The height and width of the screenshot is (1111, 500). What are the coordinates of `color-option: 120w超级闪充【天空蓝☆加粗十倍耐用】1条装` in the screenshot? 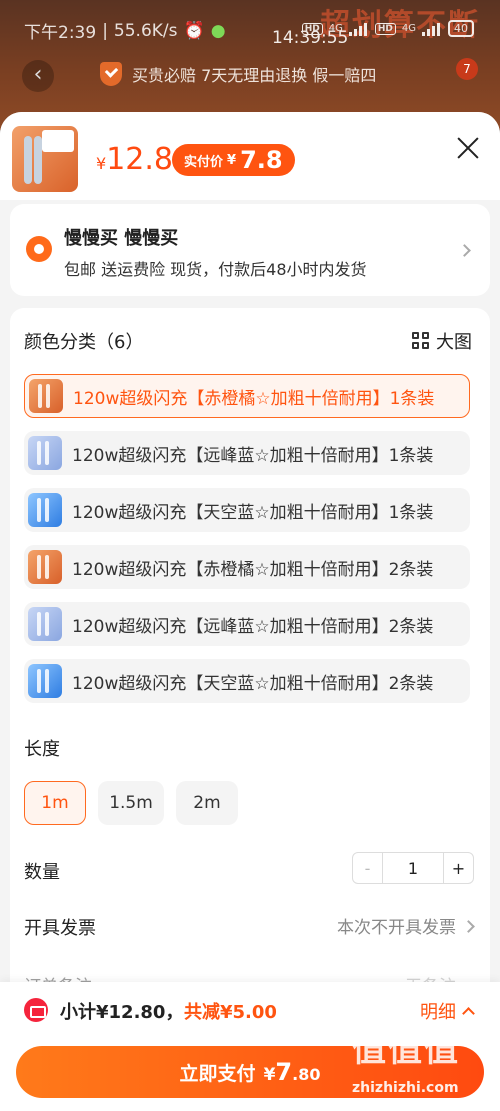 It's located at (247, 510).